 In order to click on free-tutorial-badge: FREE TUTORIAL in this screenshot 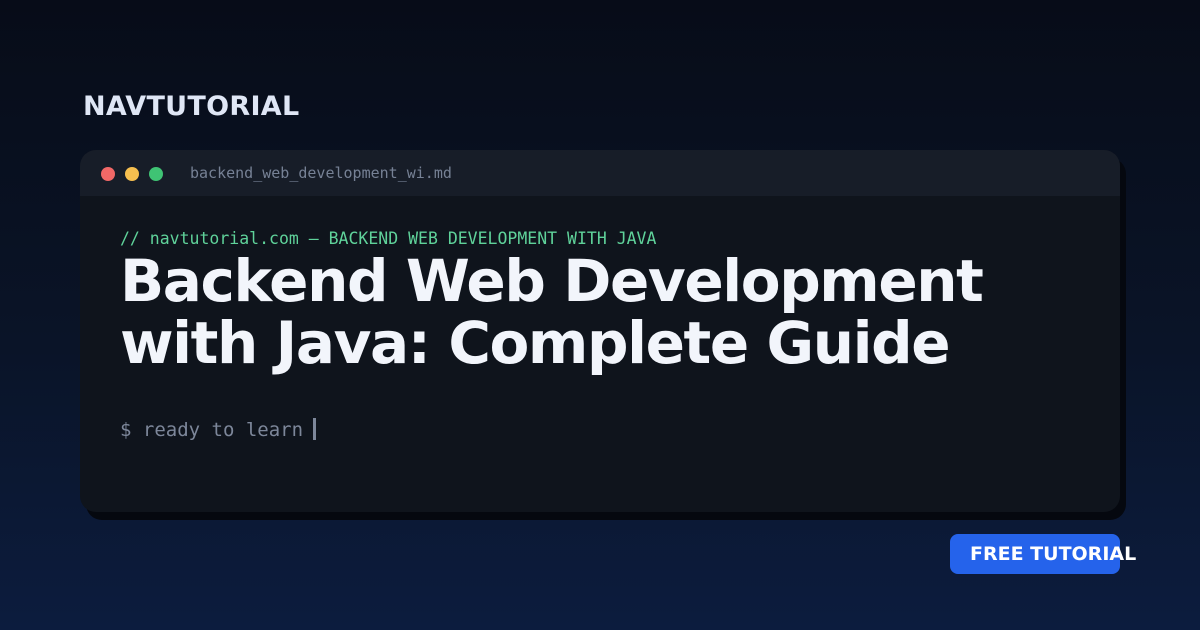, I will do `click(1043, 554)`.